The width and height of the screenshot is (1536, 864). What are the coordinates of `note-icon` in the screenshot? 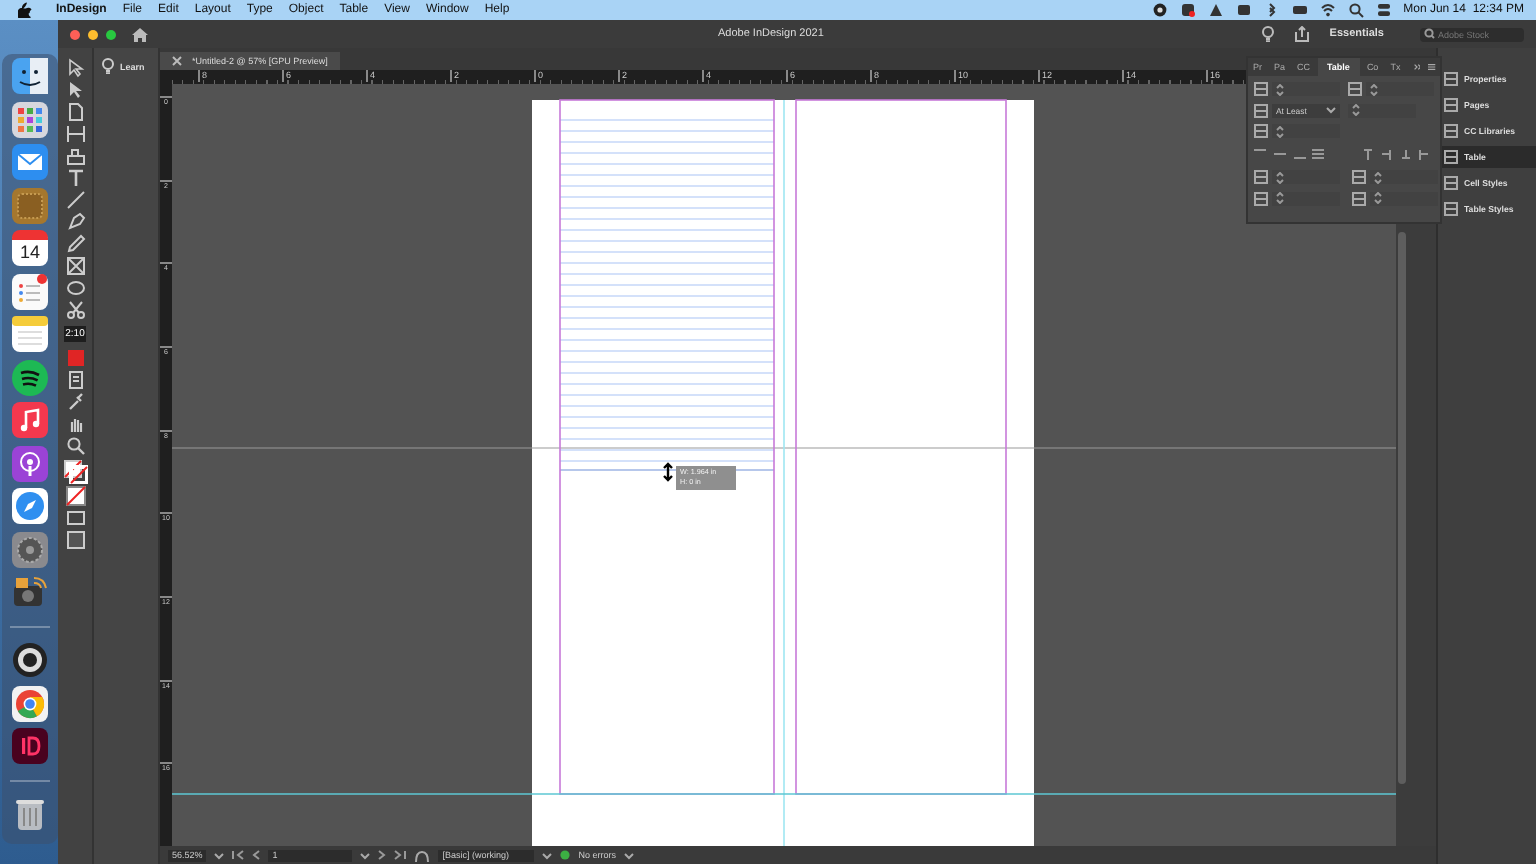 It's located at (75, 379).